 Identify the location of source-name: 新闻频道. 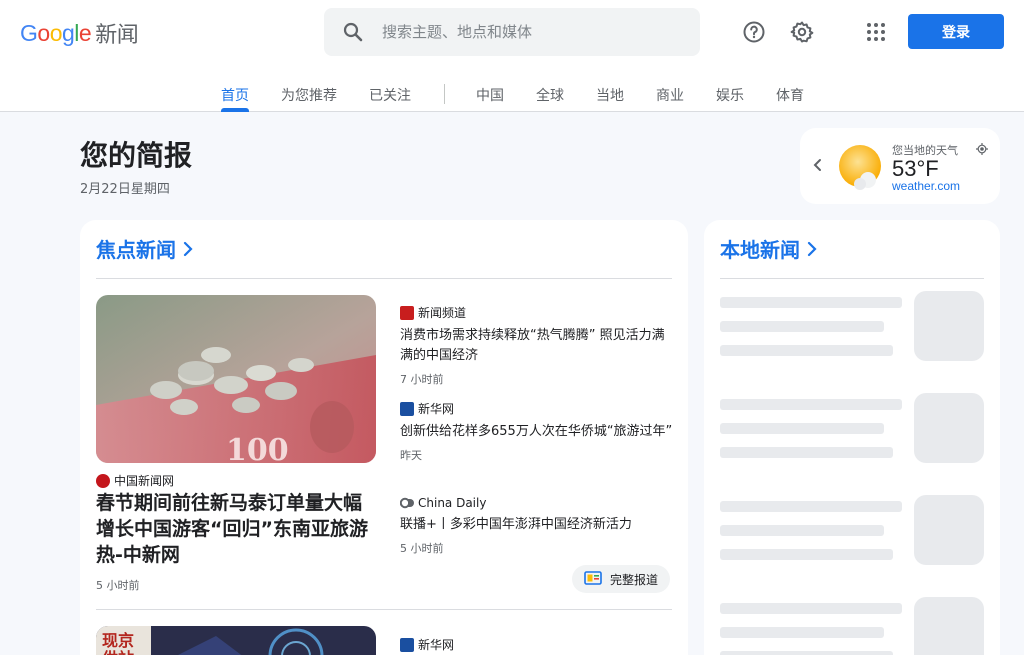
(442, 313).